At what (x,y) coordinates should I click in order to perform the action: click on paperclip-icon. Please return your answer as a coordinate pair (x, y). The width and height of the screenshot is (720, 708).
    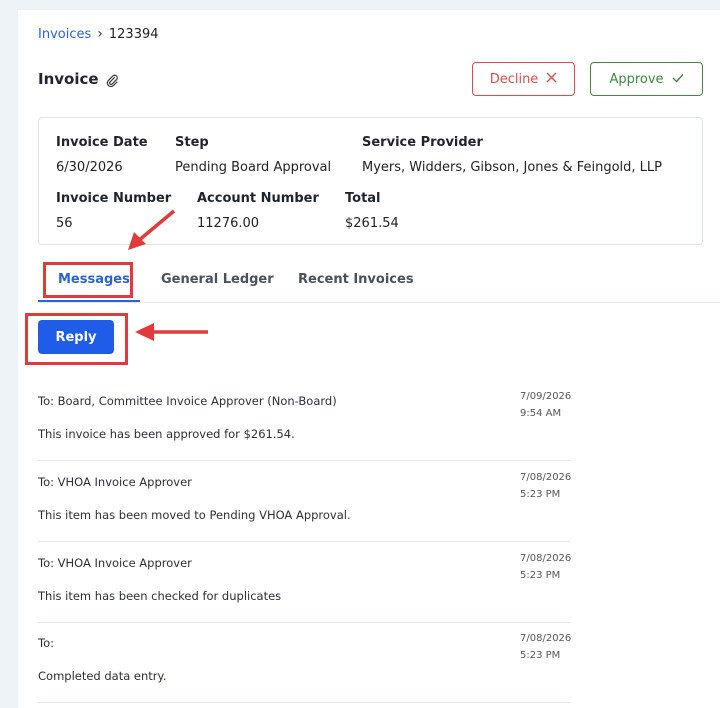
    Looking at the image, I should click on (112, 80).